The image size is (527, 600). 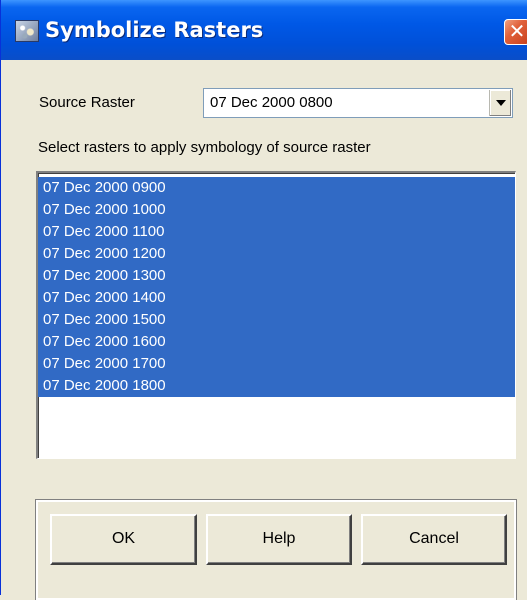 What do you see at coordinates (276, 364) in the screenshot?
I see `list-item: 07 Dec 2000 1700` at bounding box center [276, 364].